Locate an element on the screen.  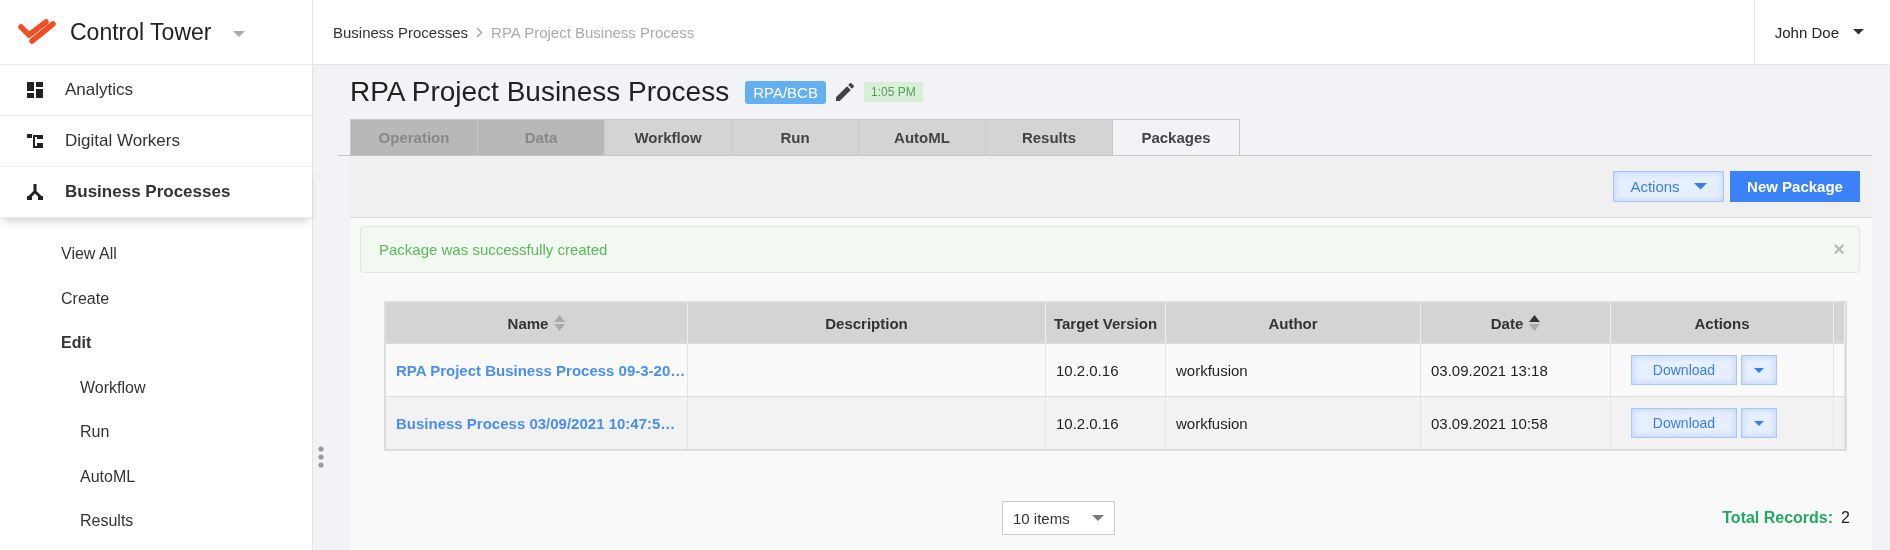
column-header: Actions is located at coordinates (1722, 323).